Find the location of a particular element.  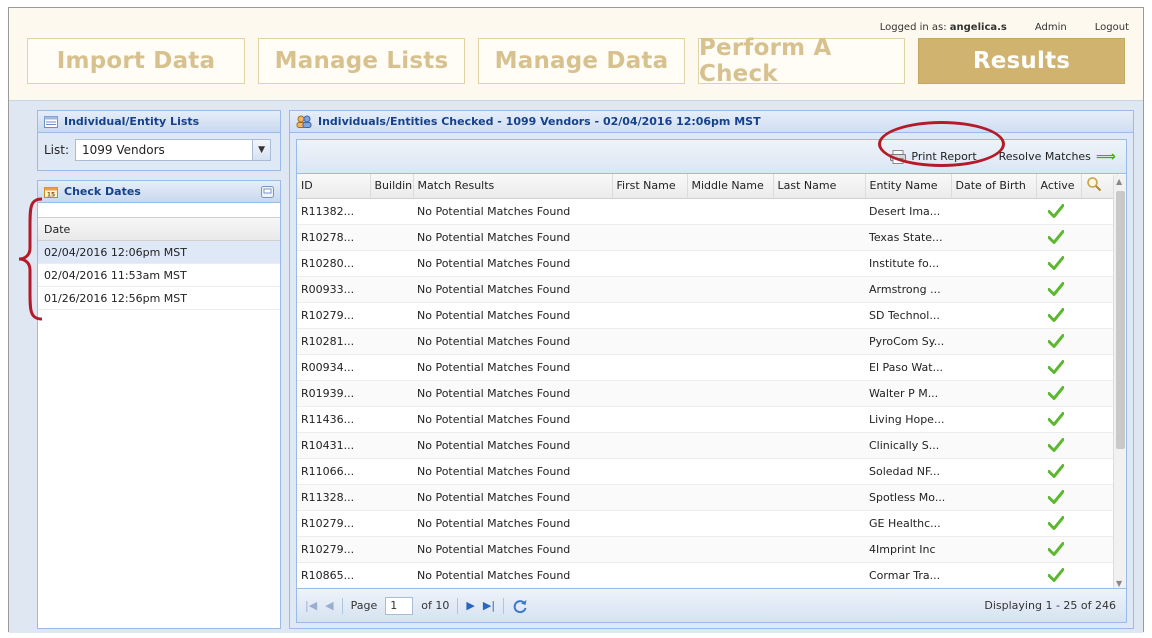

refresh-icon is located at coordinates (520, 606).